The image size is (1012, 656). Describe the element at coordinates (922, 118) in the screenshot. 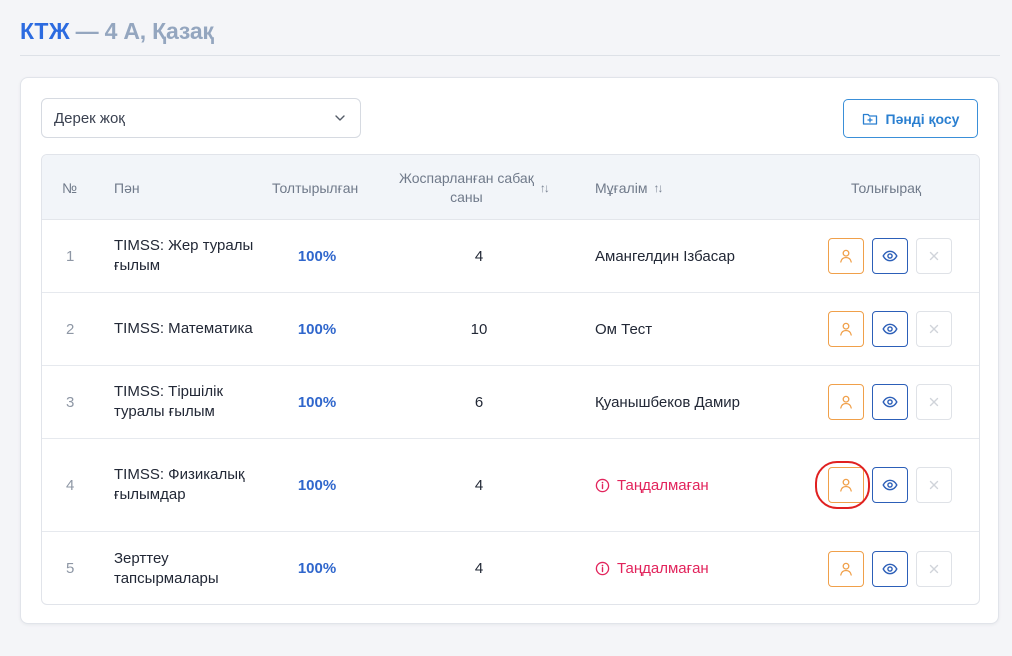

I see `add-subject-label: Пәнді қосу` at that location.